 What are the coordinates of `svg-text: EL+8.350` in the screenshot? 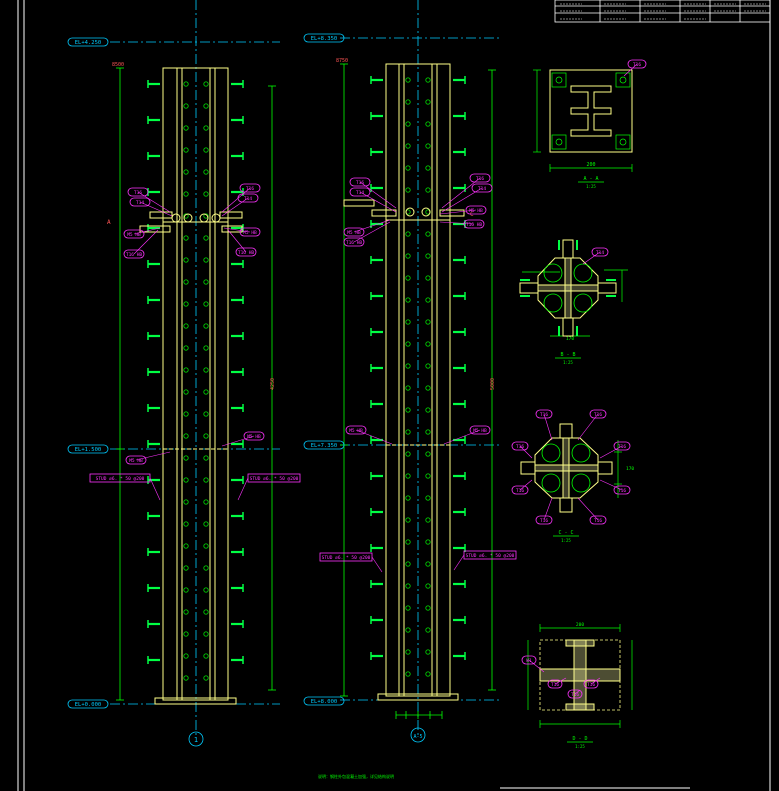 It's located at (324, 39).